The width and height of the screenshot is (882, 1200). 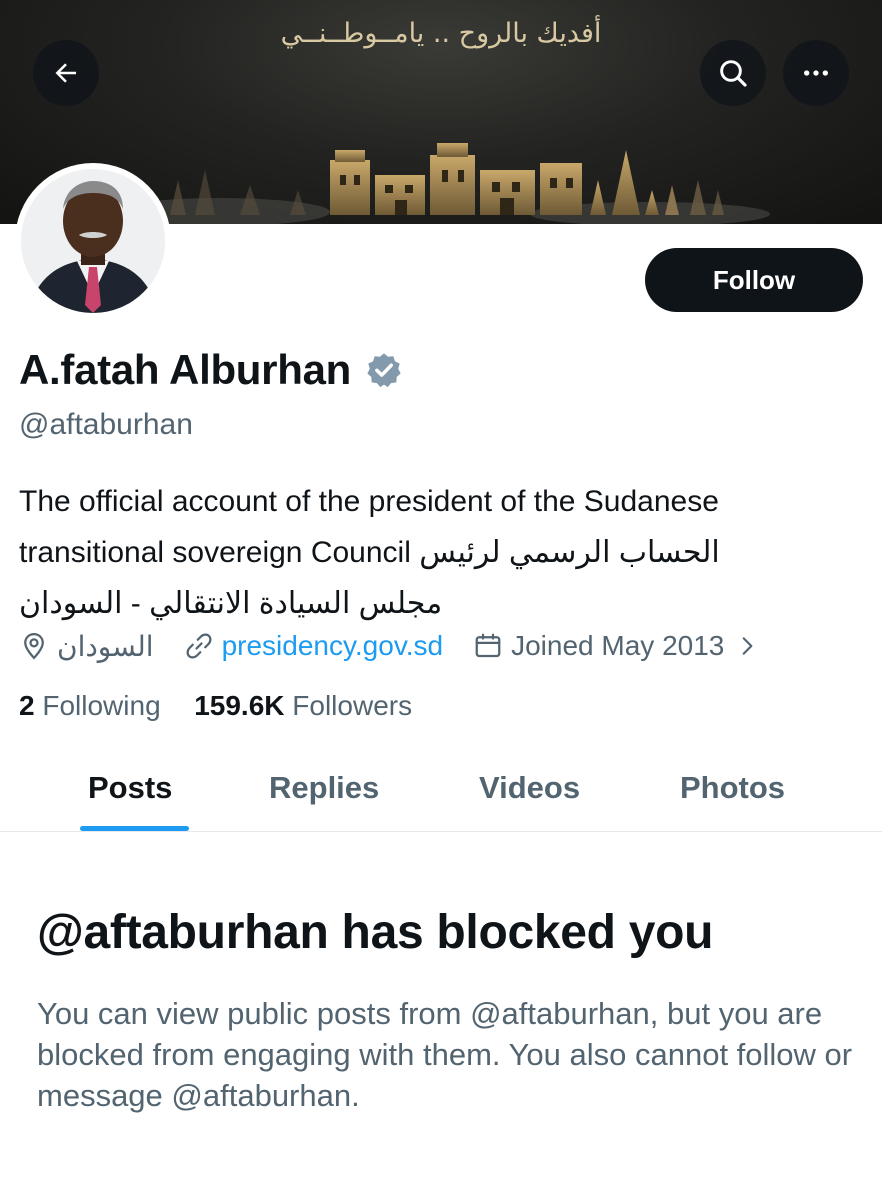 I want to click on link-icon, so click(x=199, y=646).